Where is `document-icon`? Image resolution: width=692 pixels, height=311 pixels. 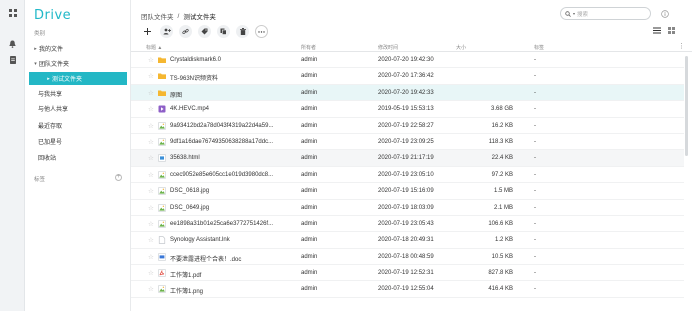
document-icon is located at coordinates (12, 59).